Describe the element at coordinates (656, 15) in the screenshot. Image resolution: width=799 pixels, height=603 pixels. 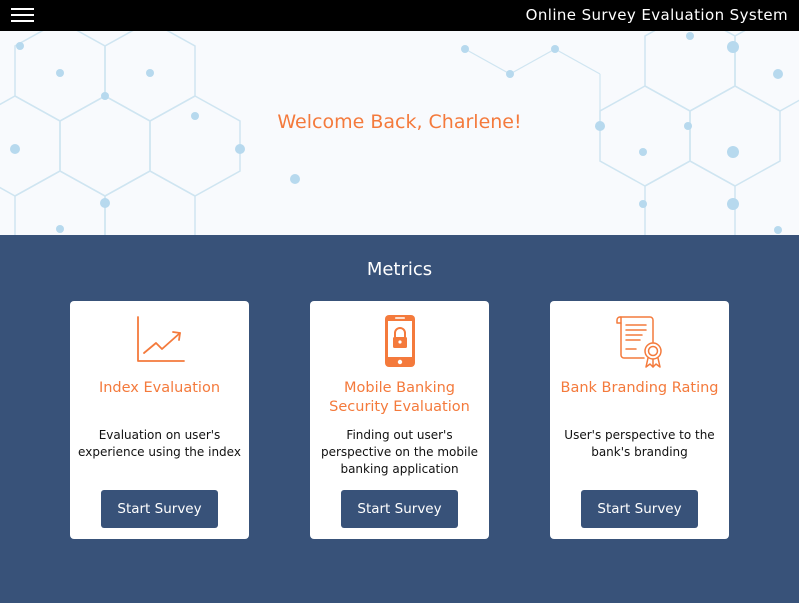
I see `app-title: Online Survey Evaluation System` at that location.